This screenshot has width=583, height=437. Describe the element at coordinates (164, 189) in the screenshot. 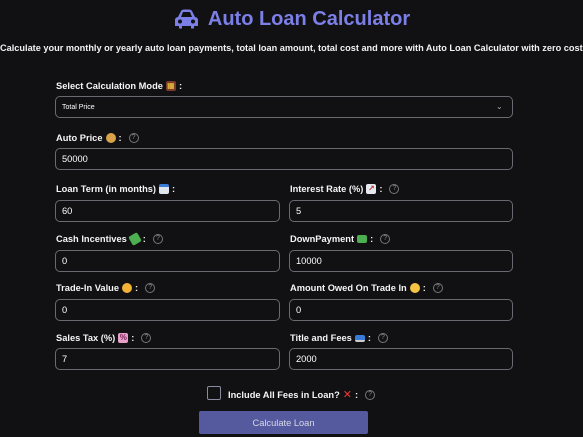

I see `calendar-icon` at that location.